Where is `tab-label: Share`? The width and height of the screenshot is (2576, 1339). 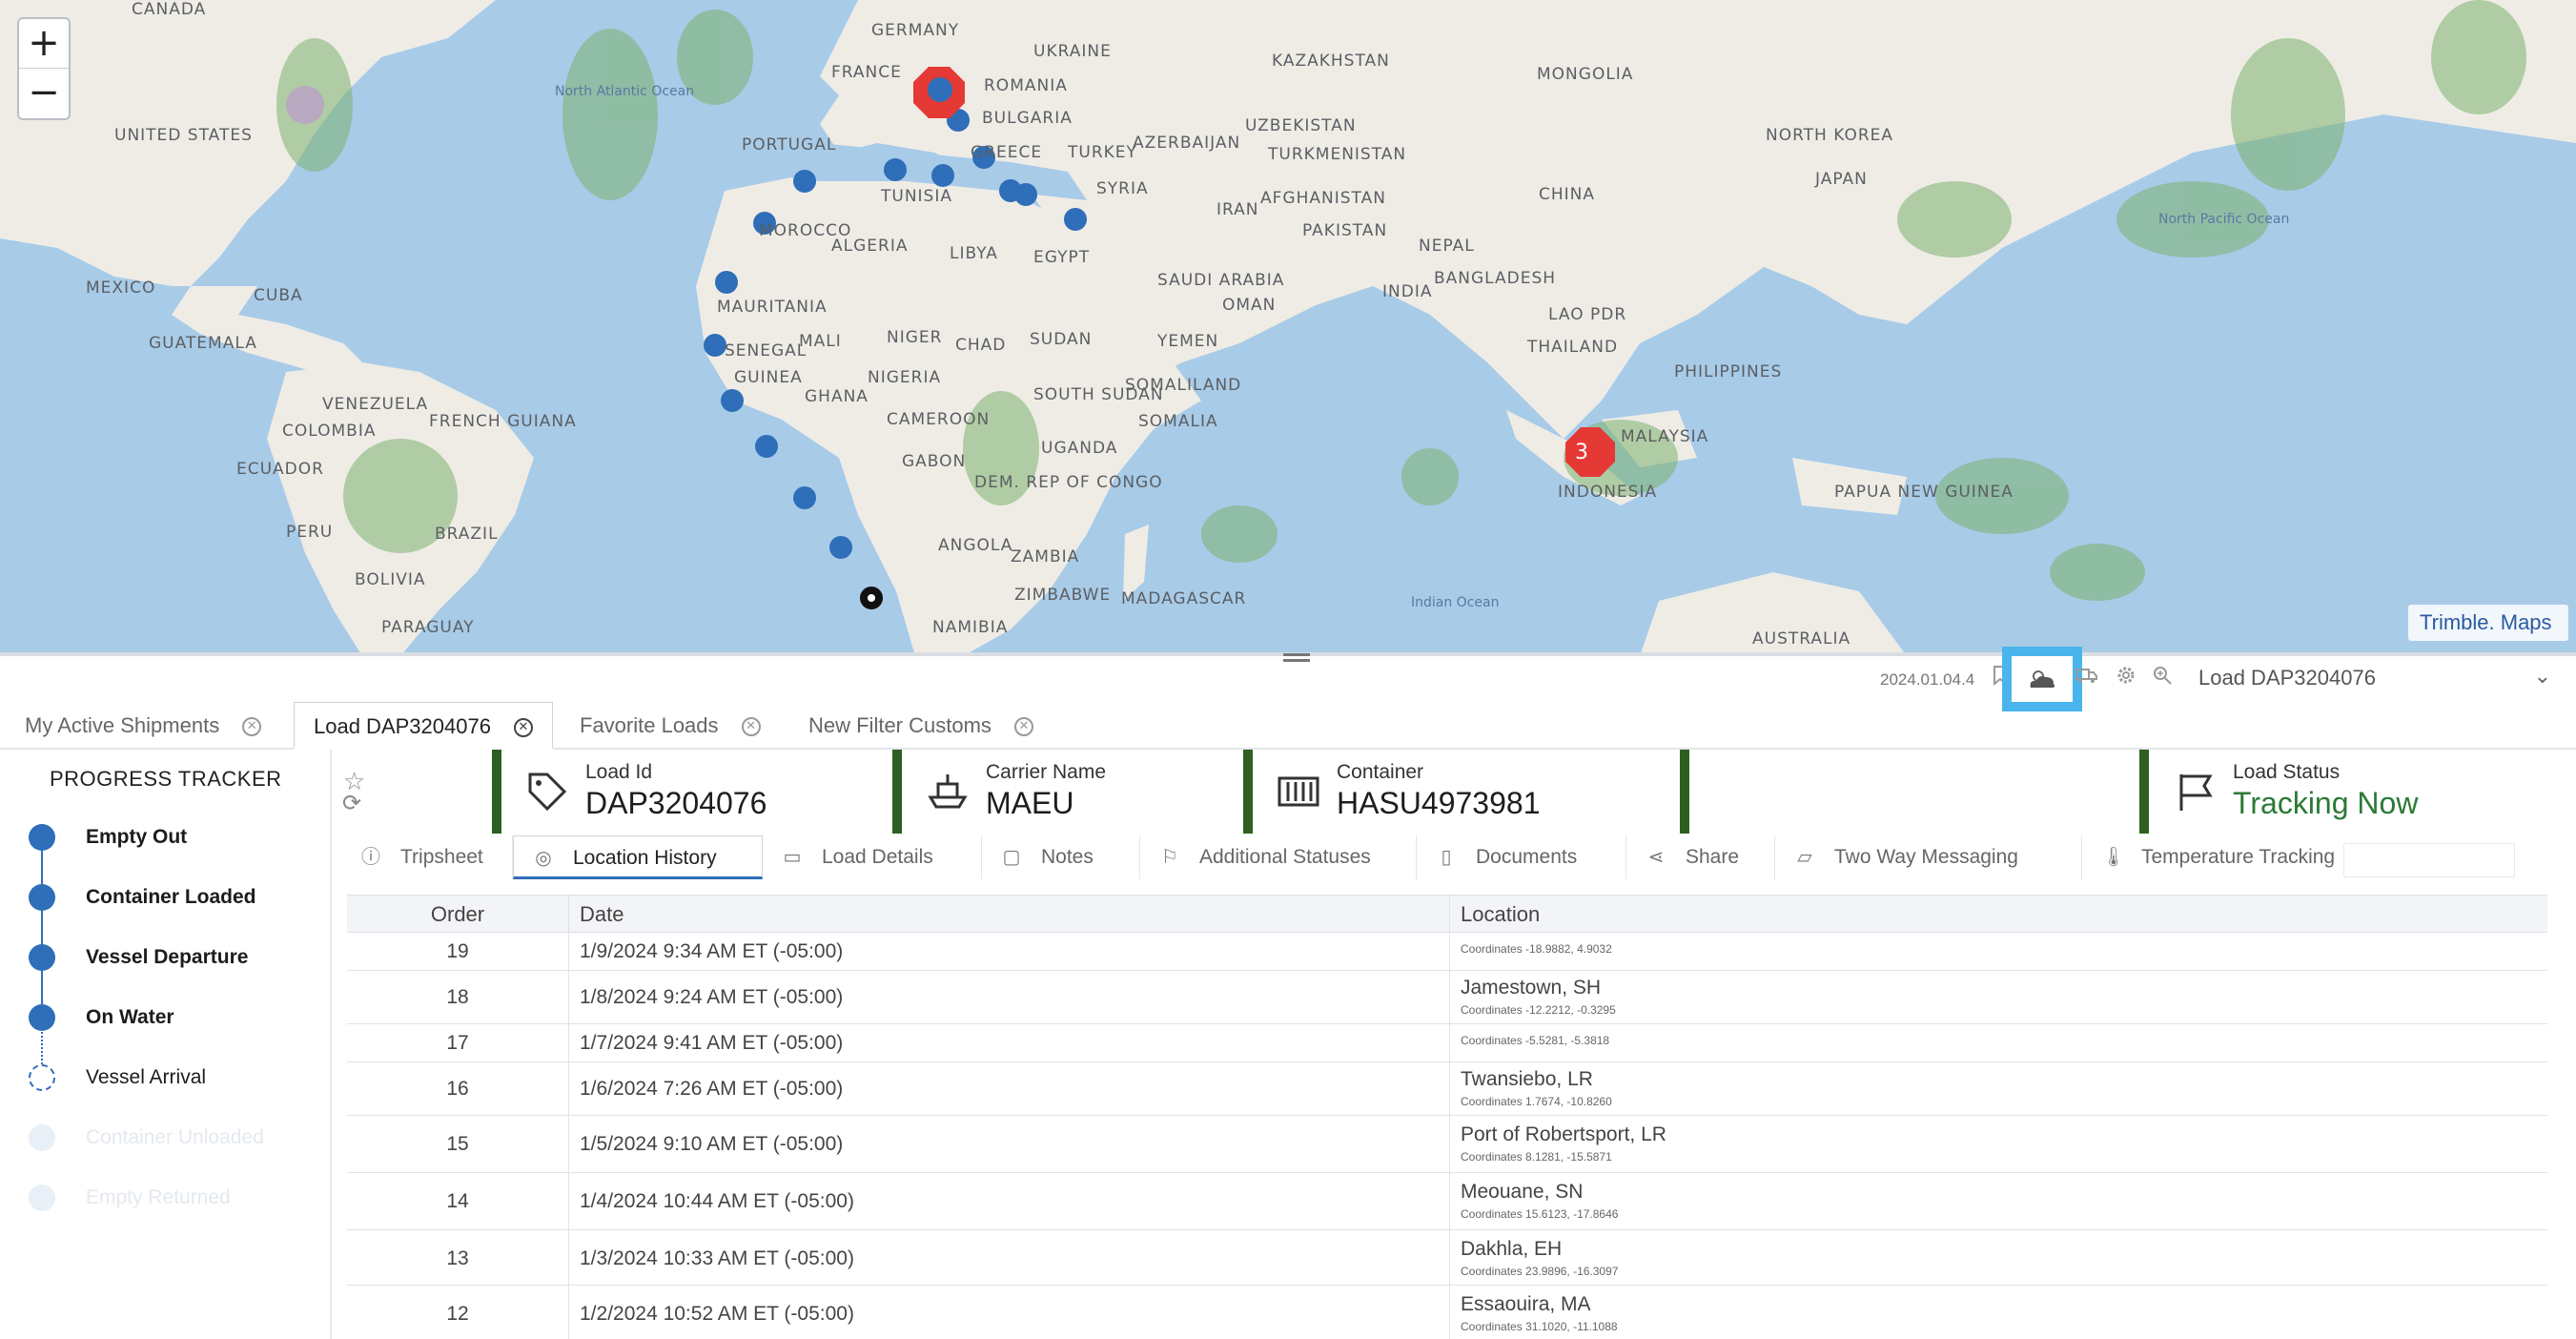
tab-label: Share is located at coordinates (1713, 857).